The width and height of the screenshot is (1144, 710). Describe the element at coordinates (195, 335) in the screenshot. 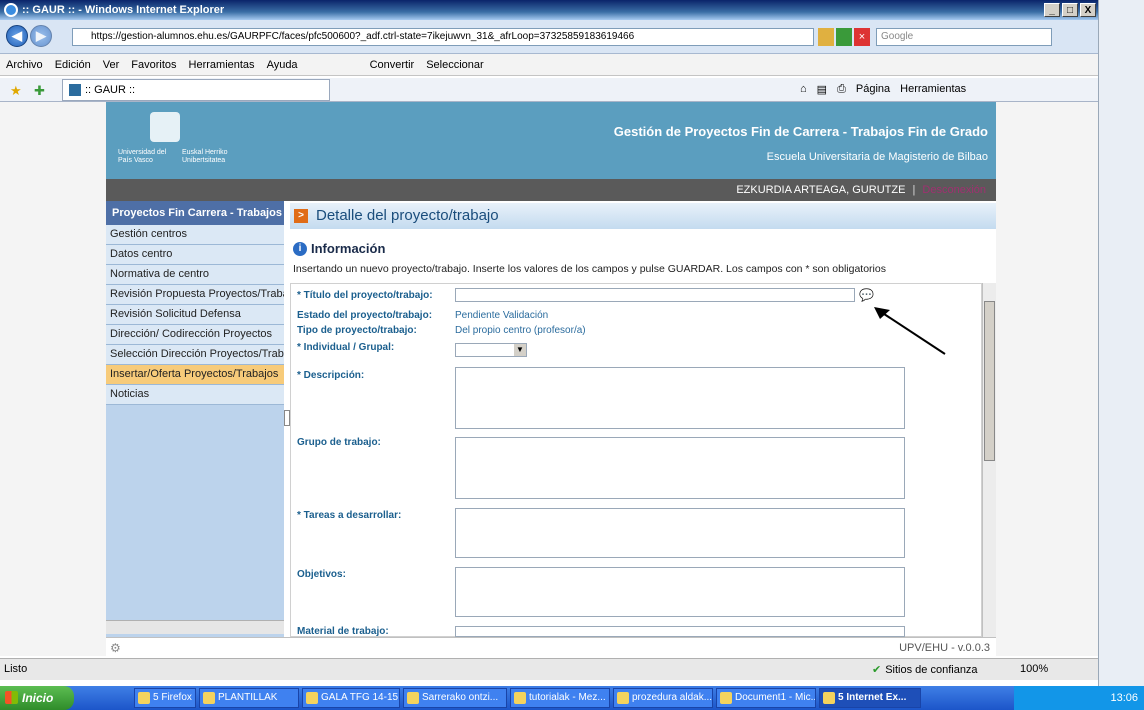

I see `sidebar-item-direccion: Dirección/ Codirección Proyectos` at that location.